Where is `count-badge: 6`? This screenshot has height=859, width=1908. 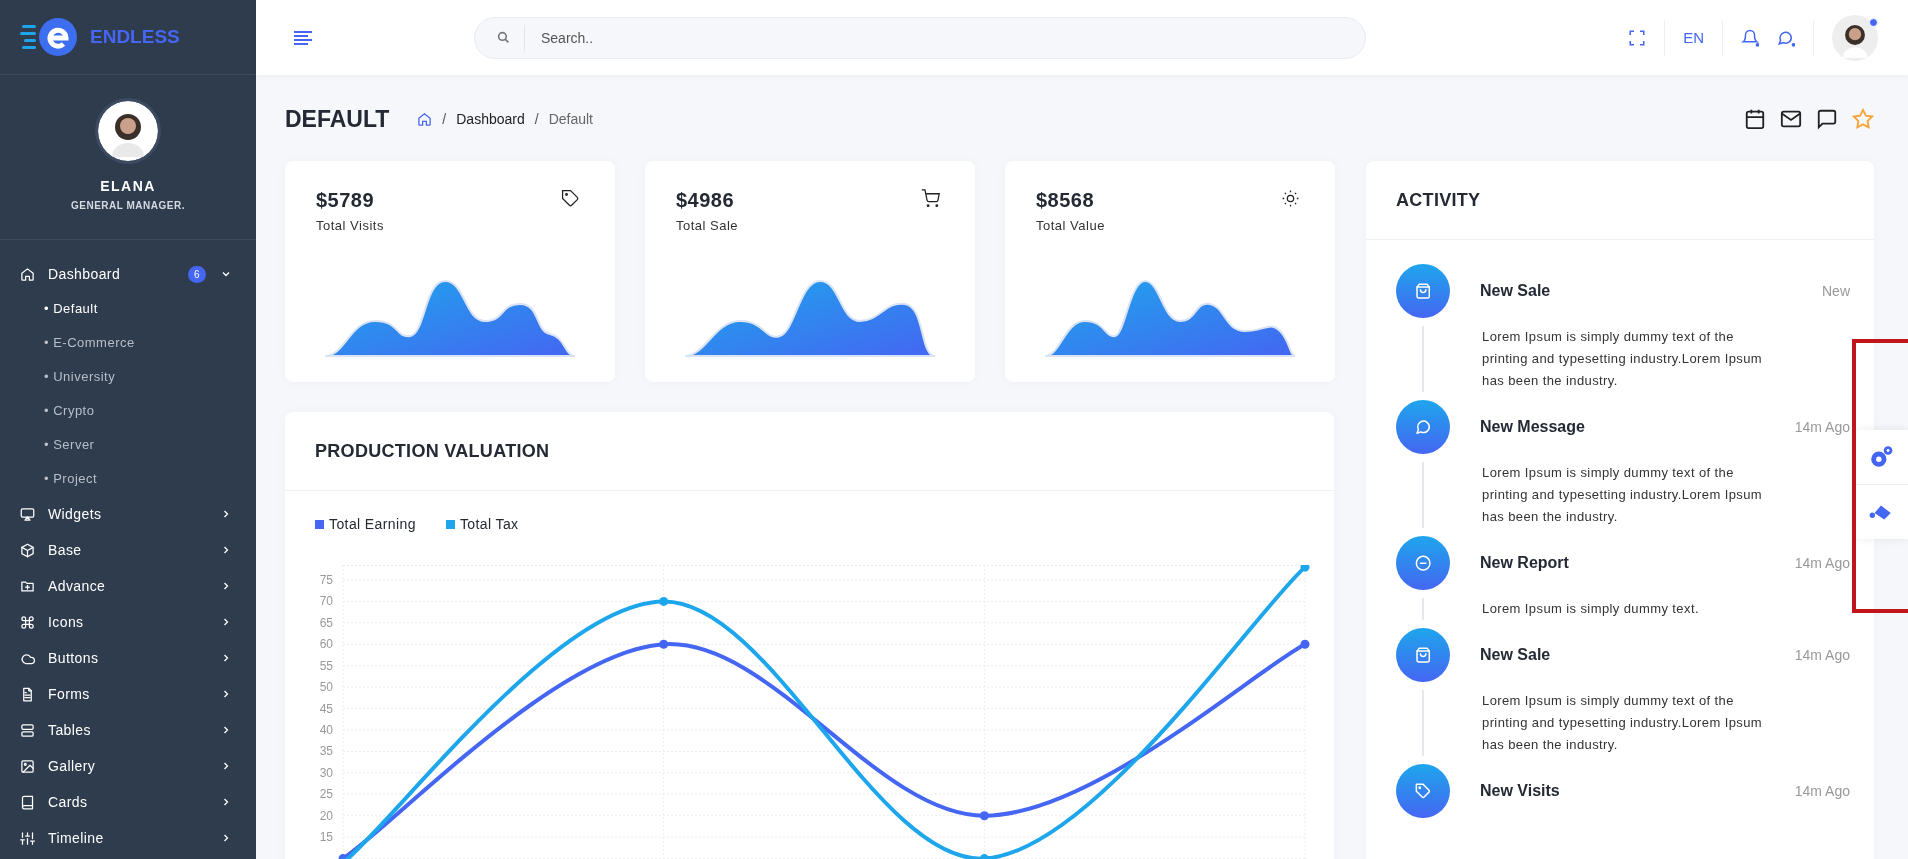 count-badge: 6 is located at coordinates (197, 274).